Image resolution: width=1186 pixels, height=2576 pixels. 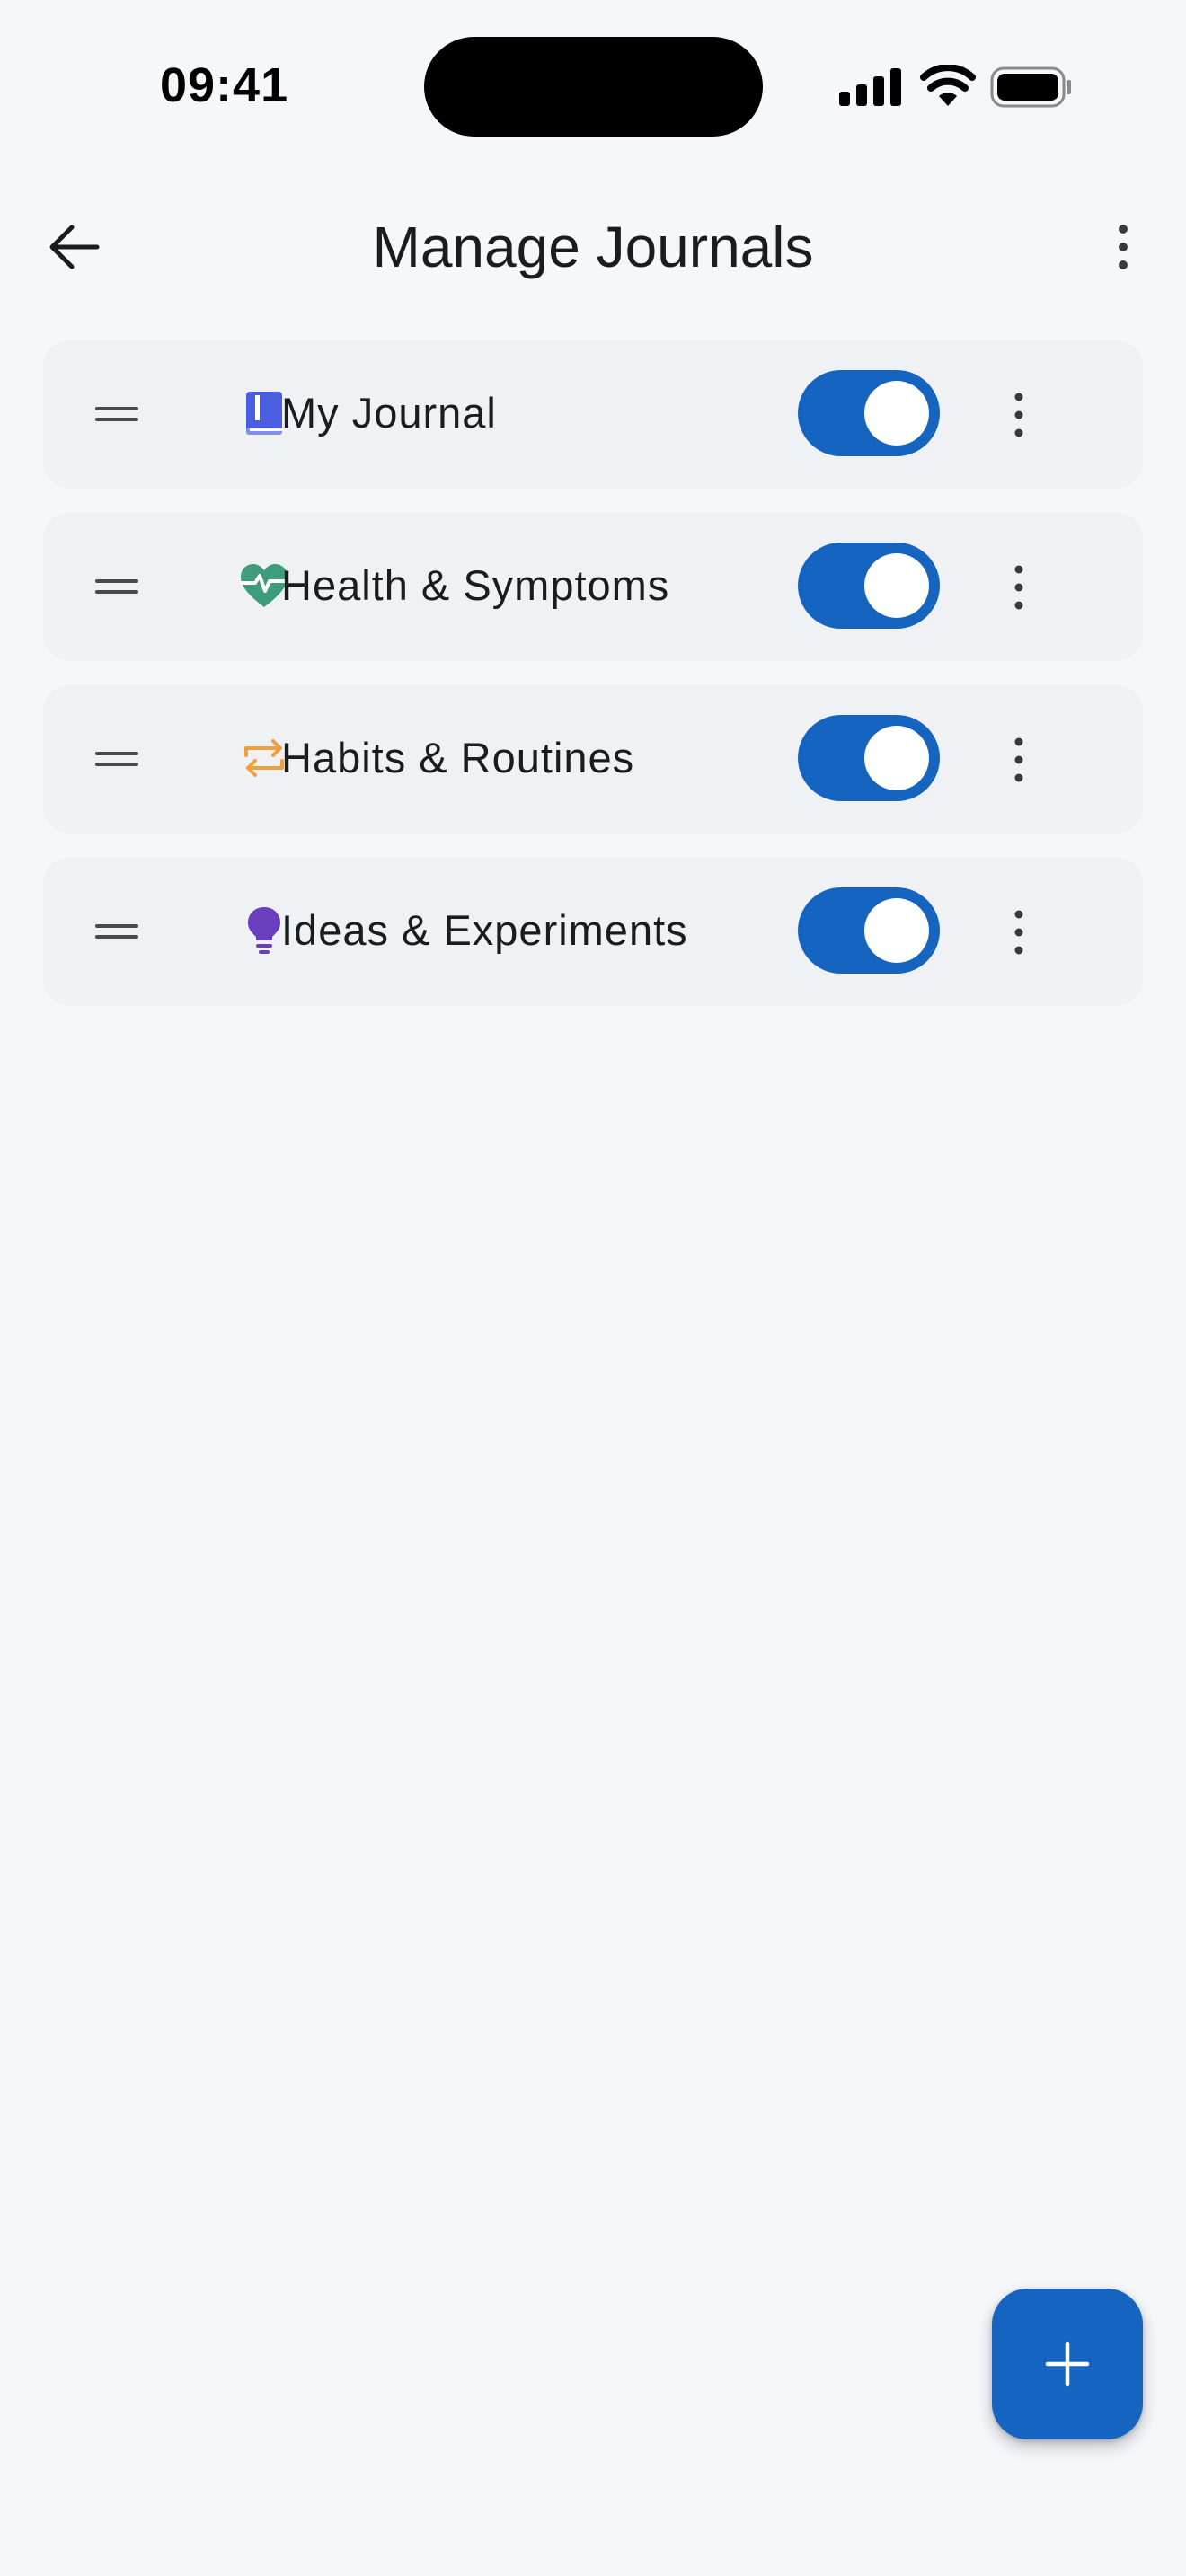 I want to click on journal-name: Health & Symptoms, so click(x=475, y=585).